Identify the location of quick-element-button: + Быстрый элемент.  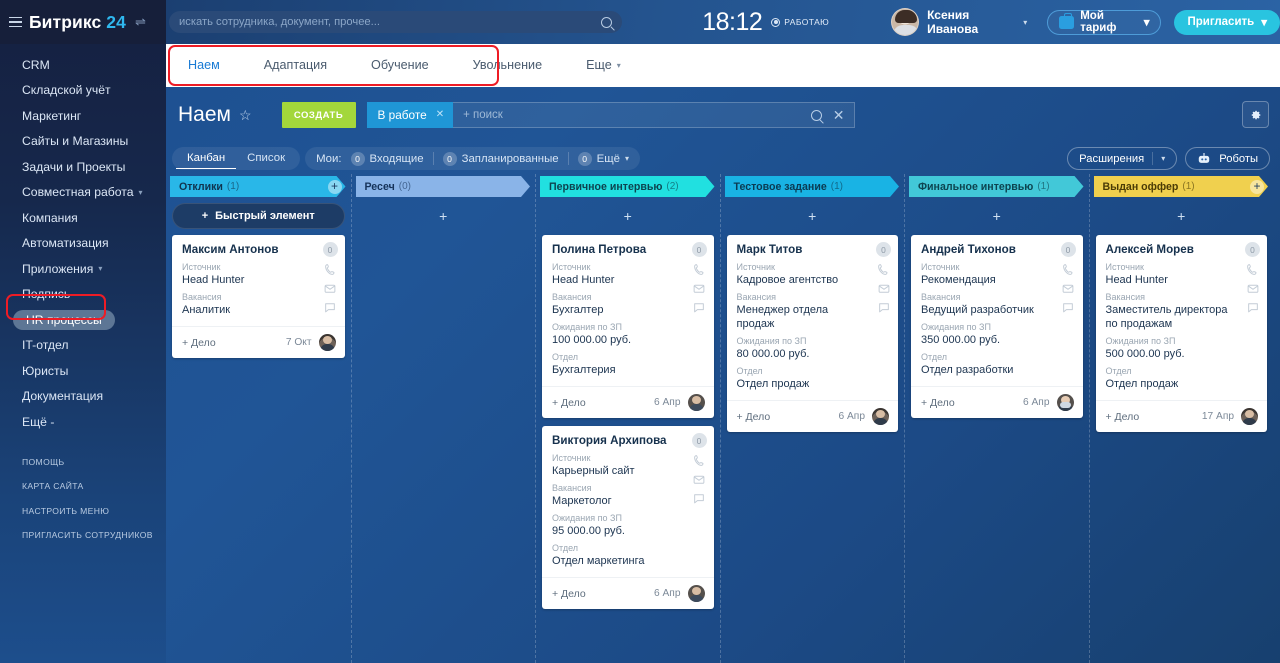
(258, 216).